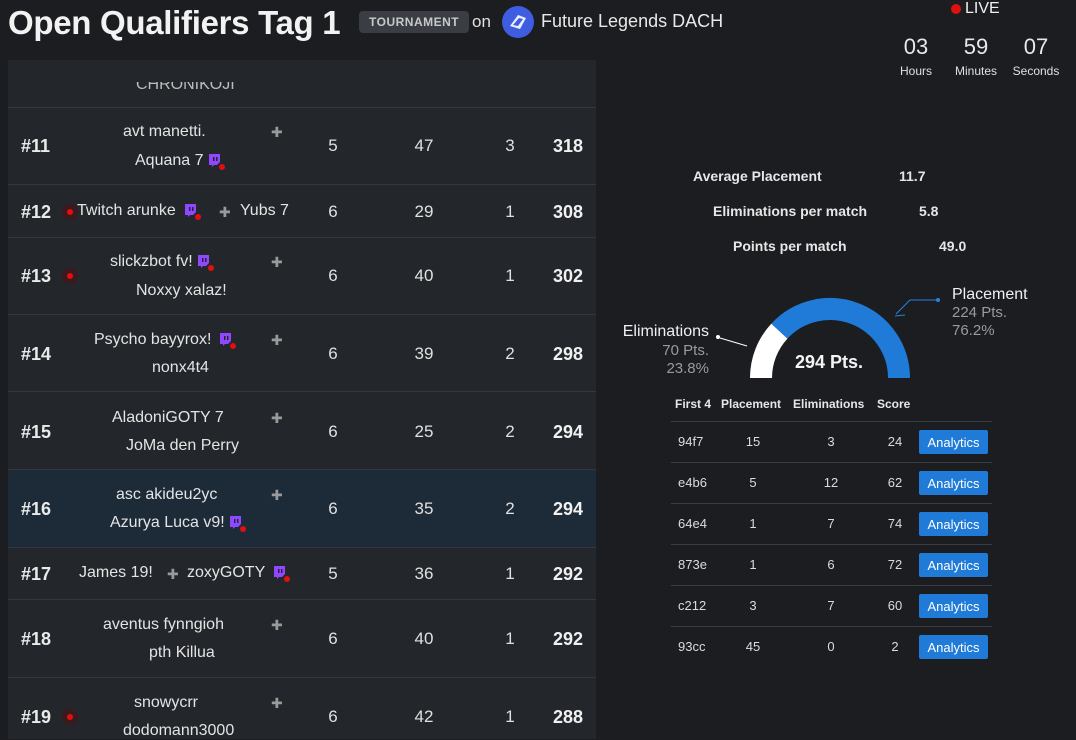 Image resolution: width=1076 pixels, height=740 pixels. What do you see at coordinates (1036, 46) in the screenshot?
I see `countdown-seconds-value: 07` at bounding box center [1036, 46].